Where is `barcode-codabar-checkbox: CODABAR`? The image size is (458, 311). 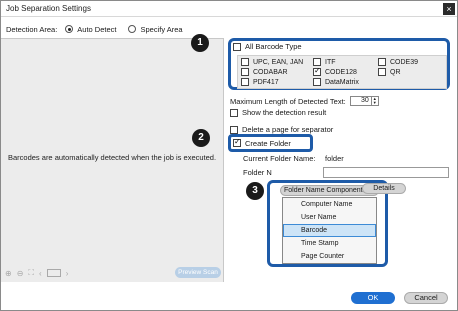
barcode-codabar-checkbox: CODABAR is located at coordinates (264, 72).